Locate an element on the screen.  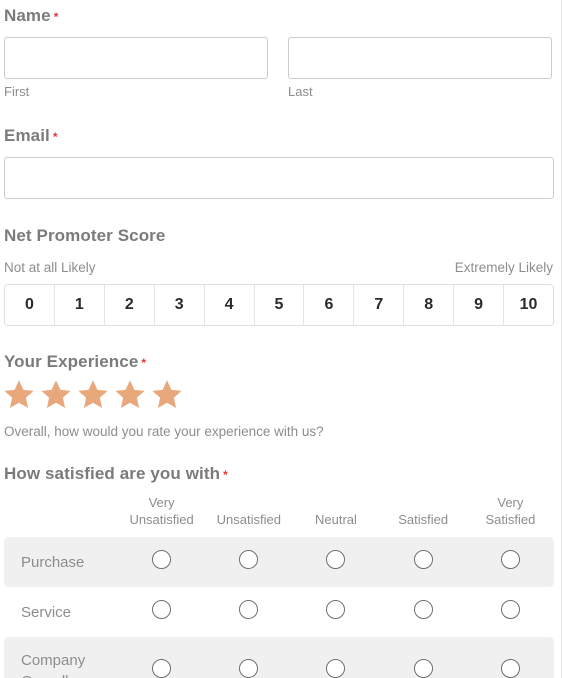
matrix-cell-company-overall-satisfied is located at coordinates (423, 657).